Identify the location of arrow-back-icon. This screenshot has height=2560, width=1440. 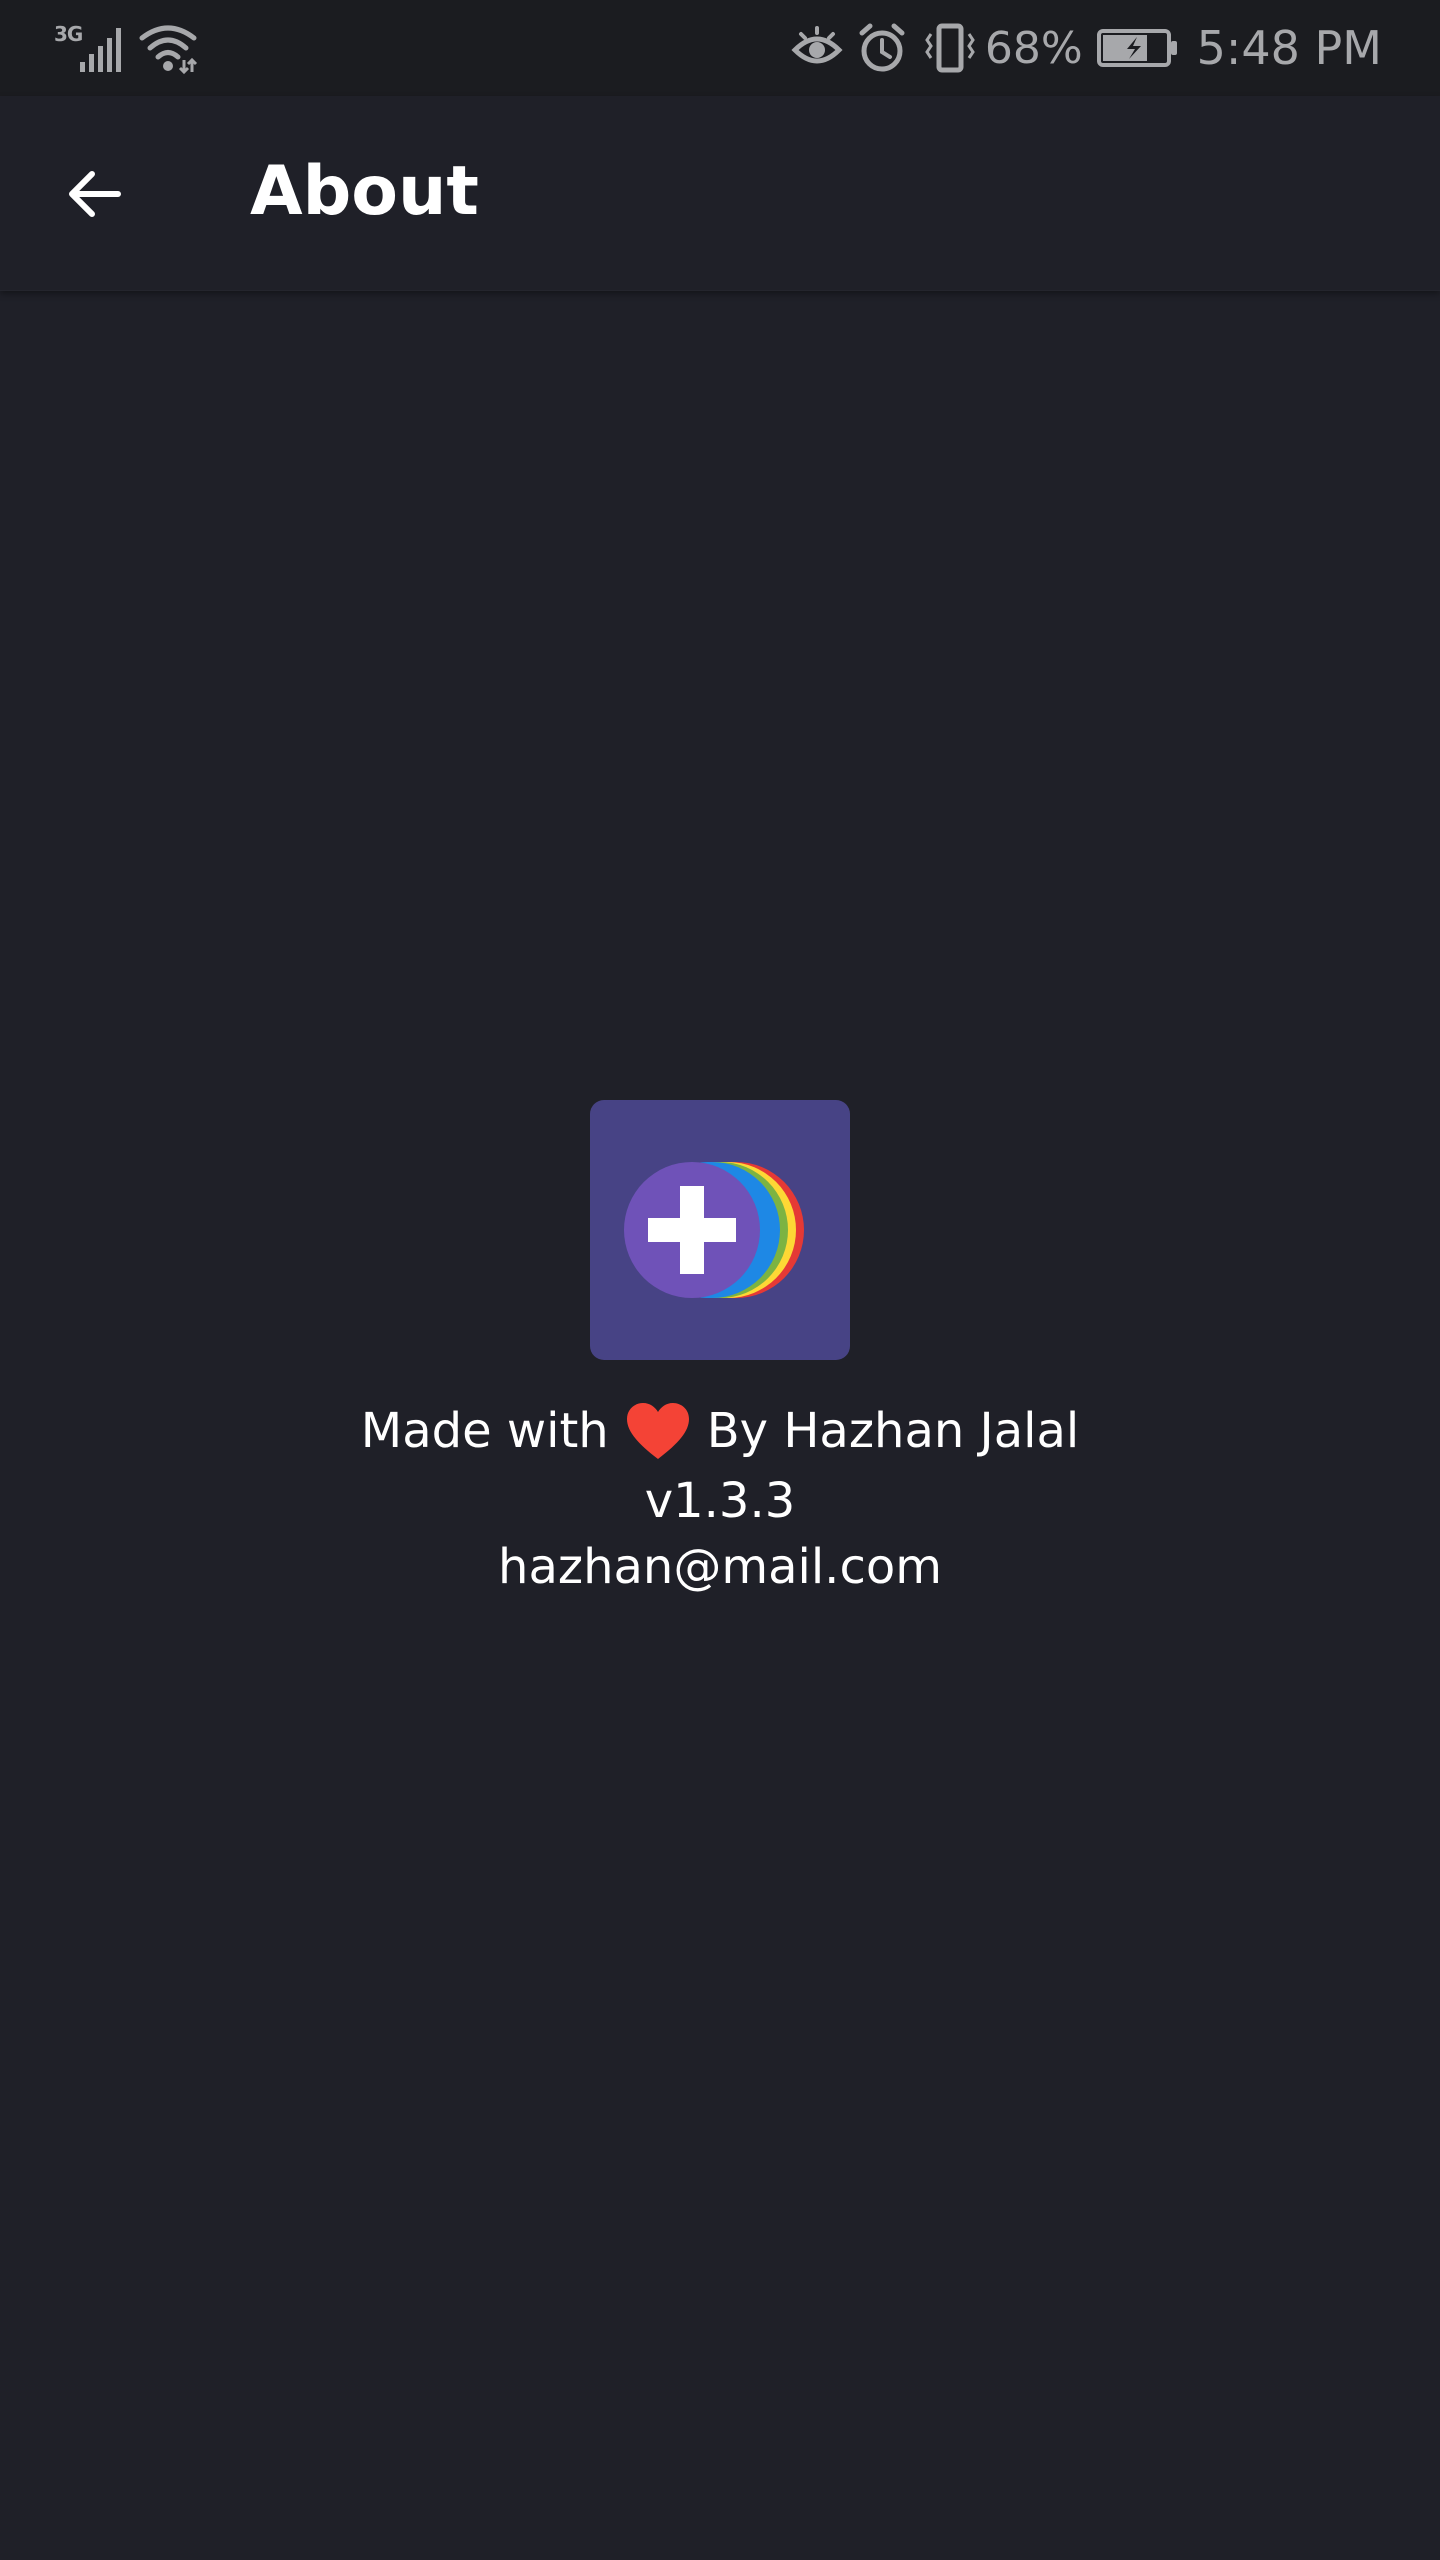
(95, 194).